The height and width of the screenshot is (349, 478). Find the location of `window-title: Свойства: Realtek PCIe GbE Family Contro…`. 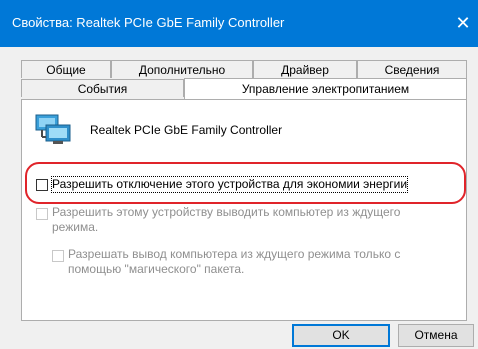

window-title: Свойства: Realtek PCIe GbE Family Contro… is located at coordinates (148, 22).